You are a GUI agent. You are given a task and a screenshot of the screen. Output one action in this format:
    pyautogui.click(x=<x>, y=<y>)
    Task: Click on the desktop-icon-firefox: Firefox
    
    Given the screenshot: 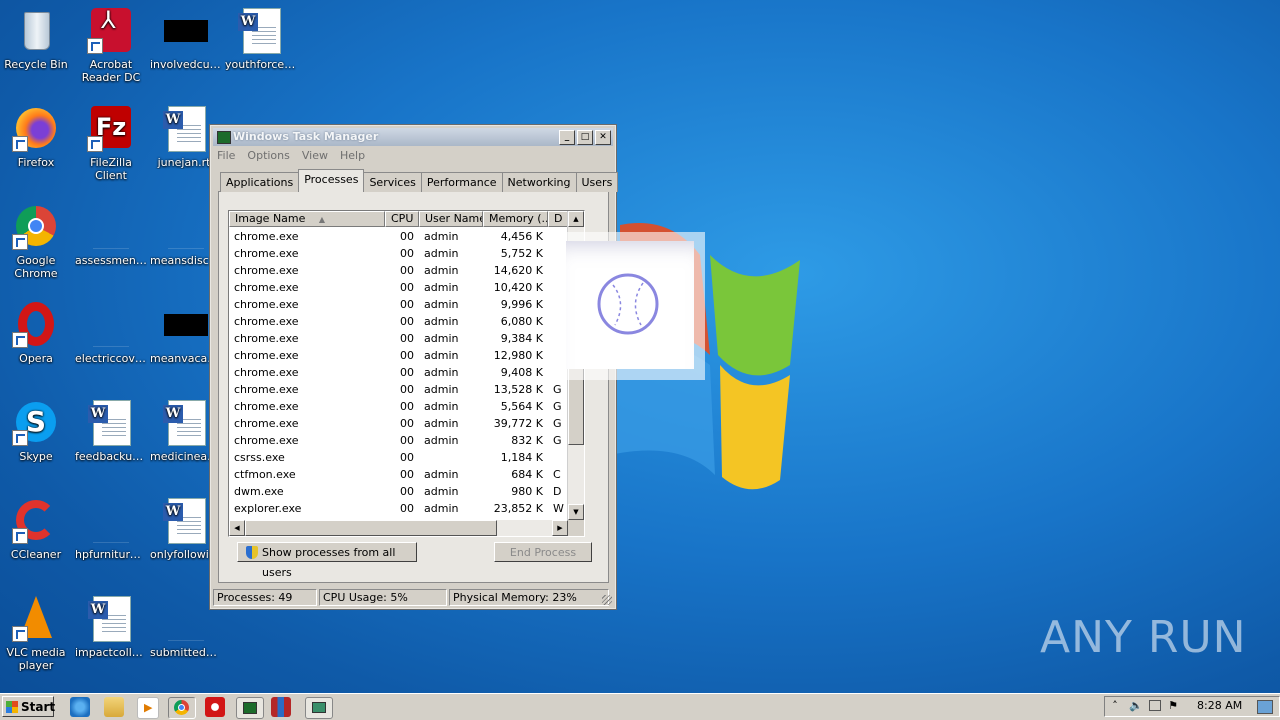 What is the action you would take?
    pyautogui.click(x=36, y=136)
    